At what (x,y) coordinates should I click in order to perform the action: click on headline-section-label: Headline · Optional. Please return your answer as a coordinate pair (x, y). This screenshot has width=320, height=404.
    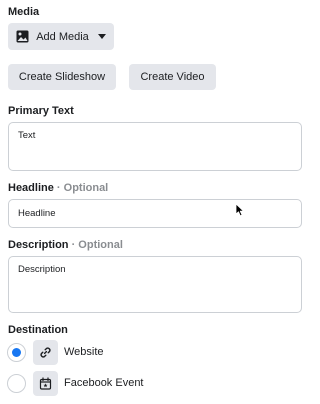
    Looking at the image, I should click on (58, 188).